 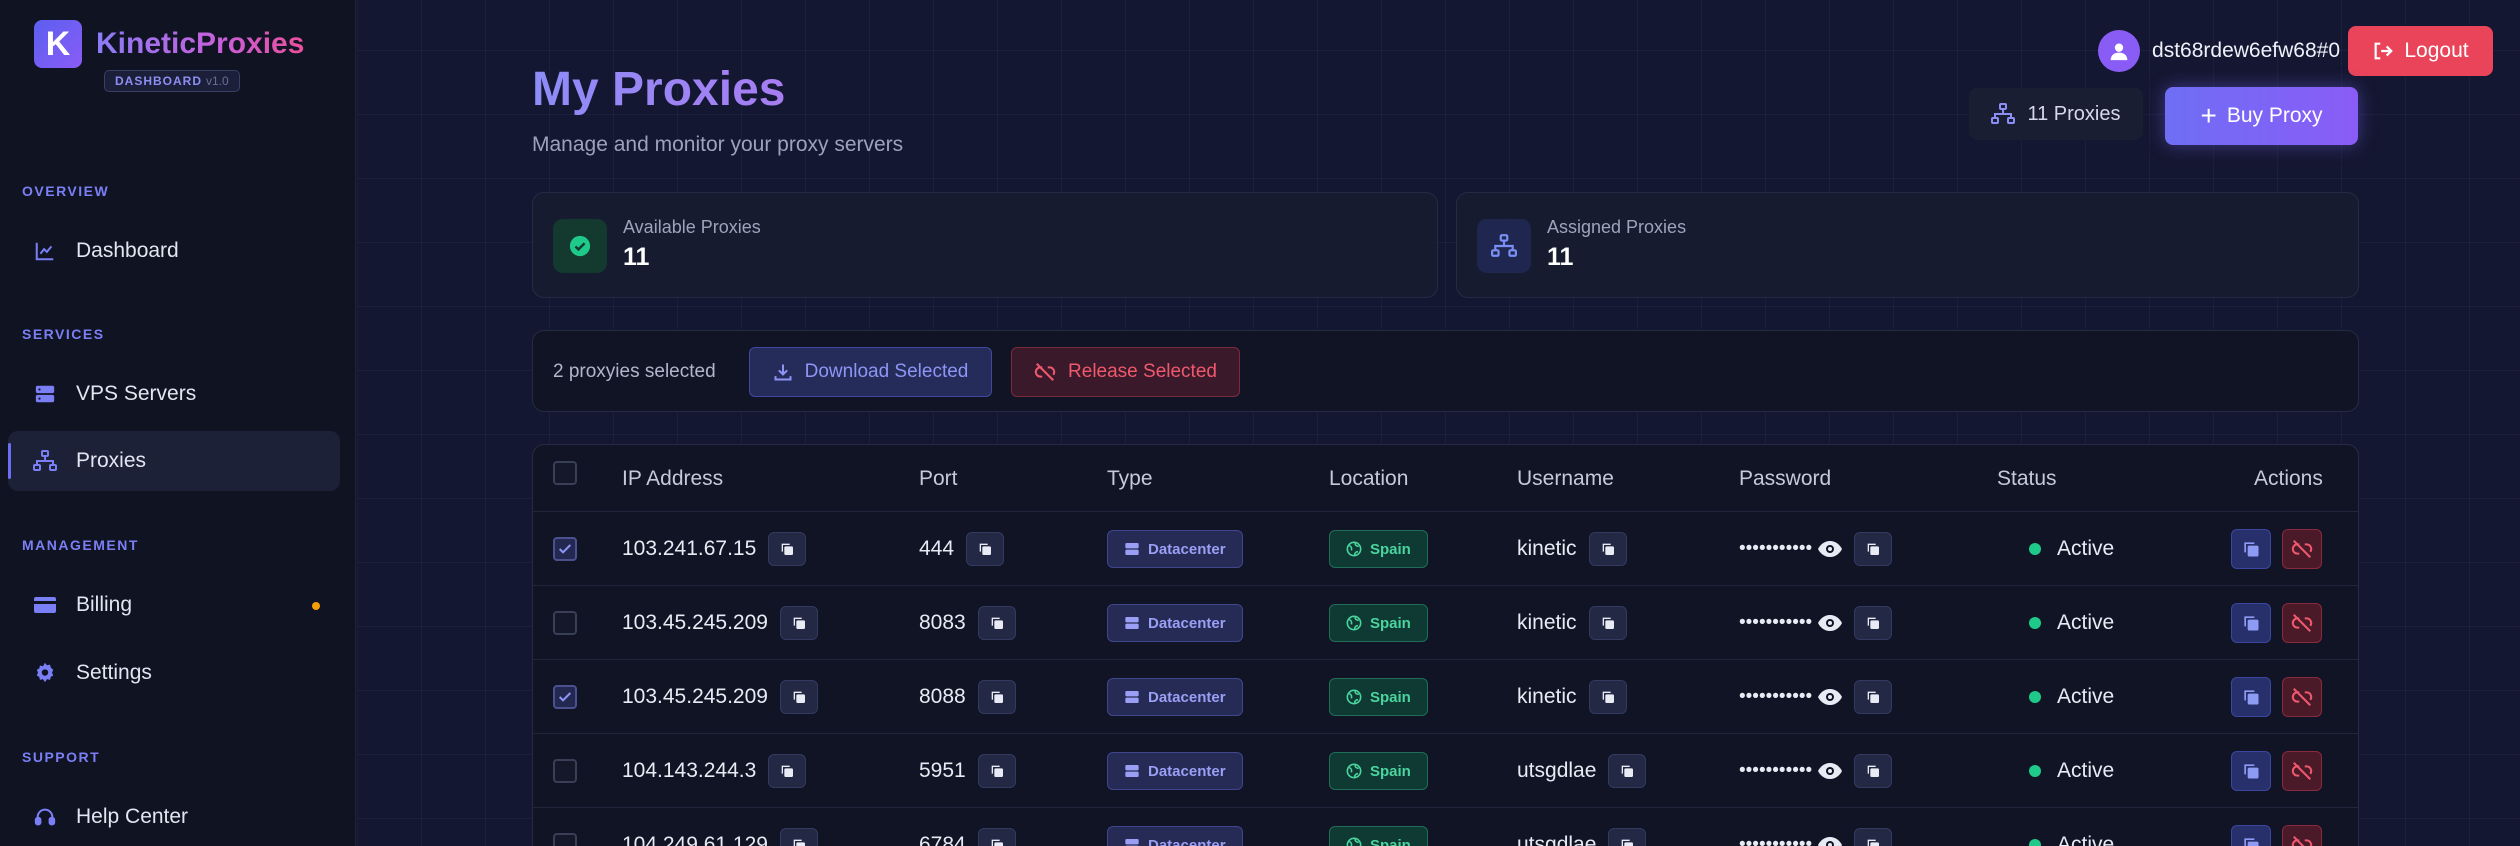 I want to click on table-row: 103.45.245.209 8083 Datacenter Spain kin, so click(x=1445, y=622).